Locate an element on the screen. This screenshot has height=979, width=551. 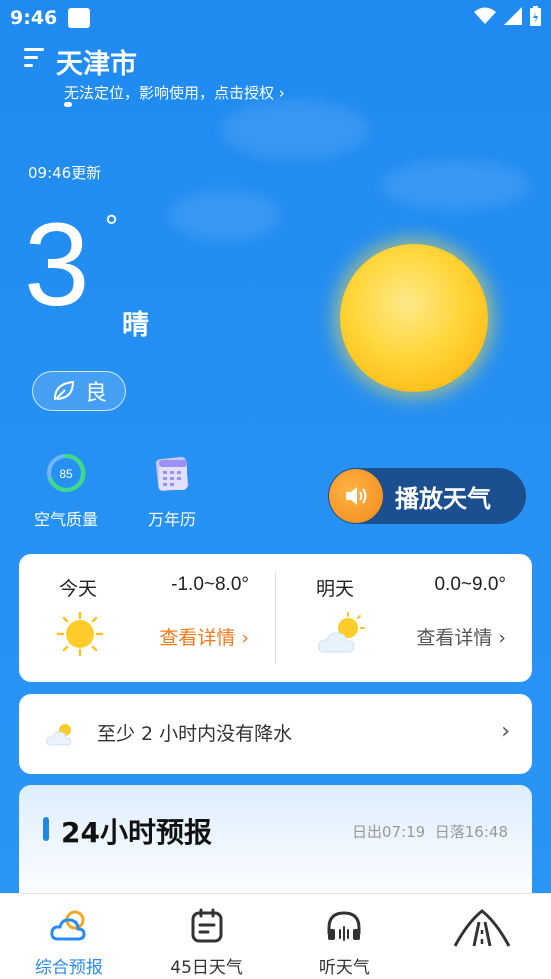
current-temperature: 3 is located at coordinates (57, 265).